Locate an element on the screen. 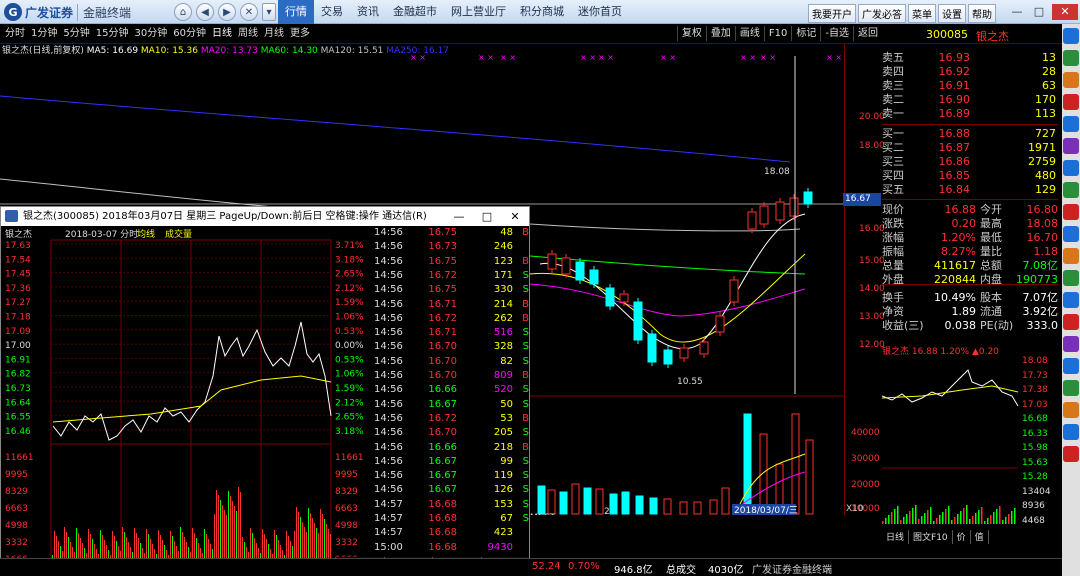  top-menu-item: 交易 is located at coordinates (332, 12).